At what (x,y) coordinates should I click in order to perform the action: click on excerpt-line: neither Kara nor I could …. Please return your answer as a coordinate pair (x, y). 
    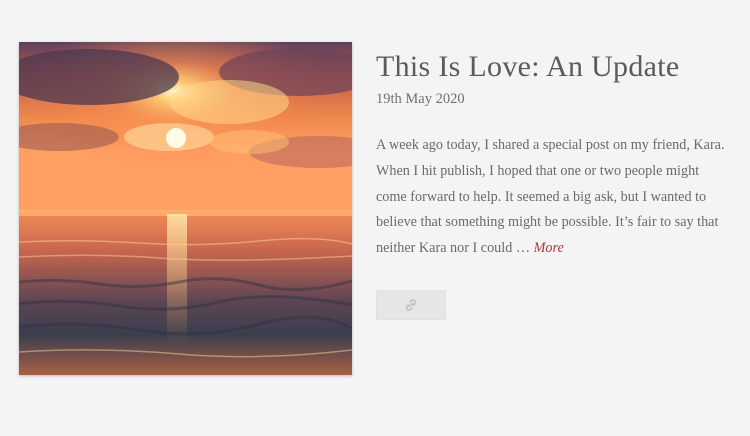
    Looking at the image, I should click on (455, 248).